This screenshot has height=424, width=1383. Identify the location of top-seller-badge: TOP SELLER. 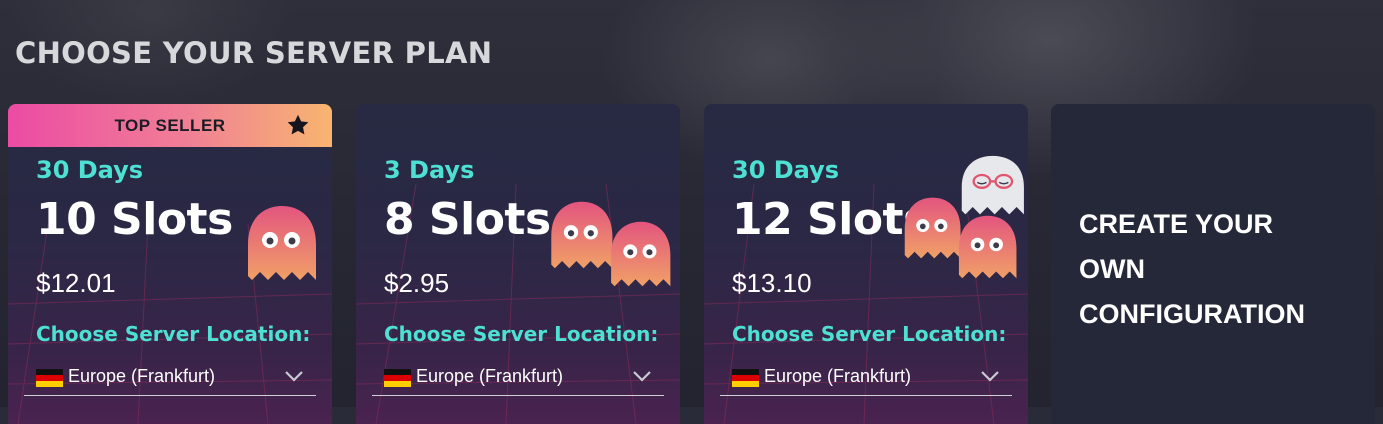
(170, 125).